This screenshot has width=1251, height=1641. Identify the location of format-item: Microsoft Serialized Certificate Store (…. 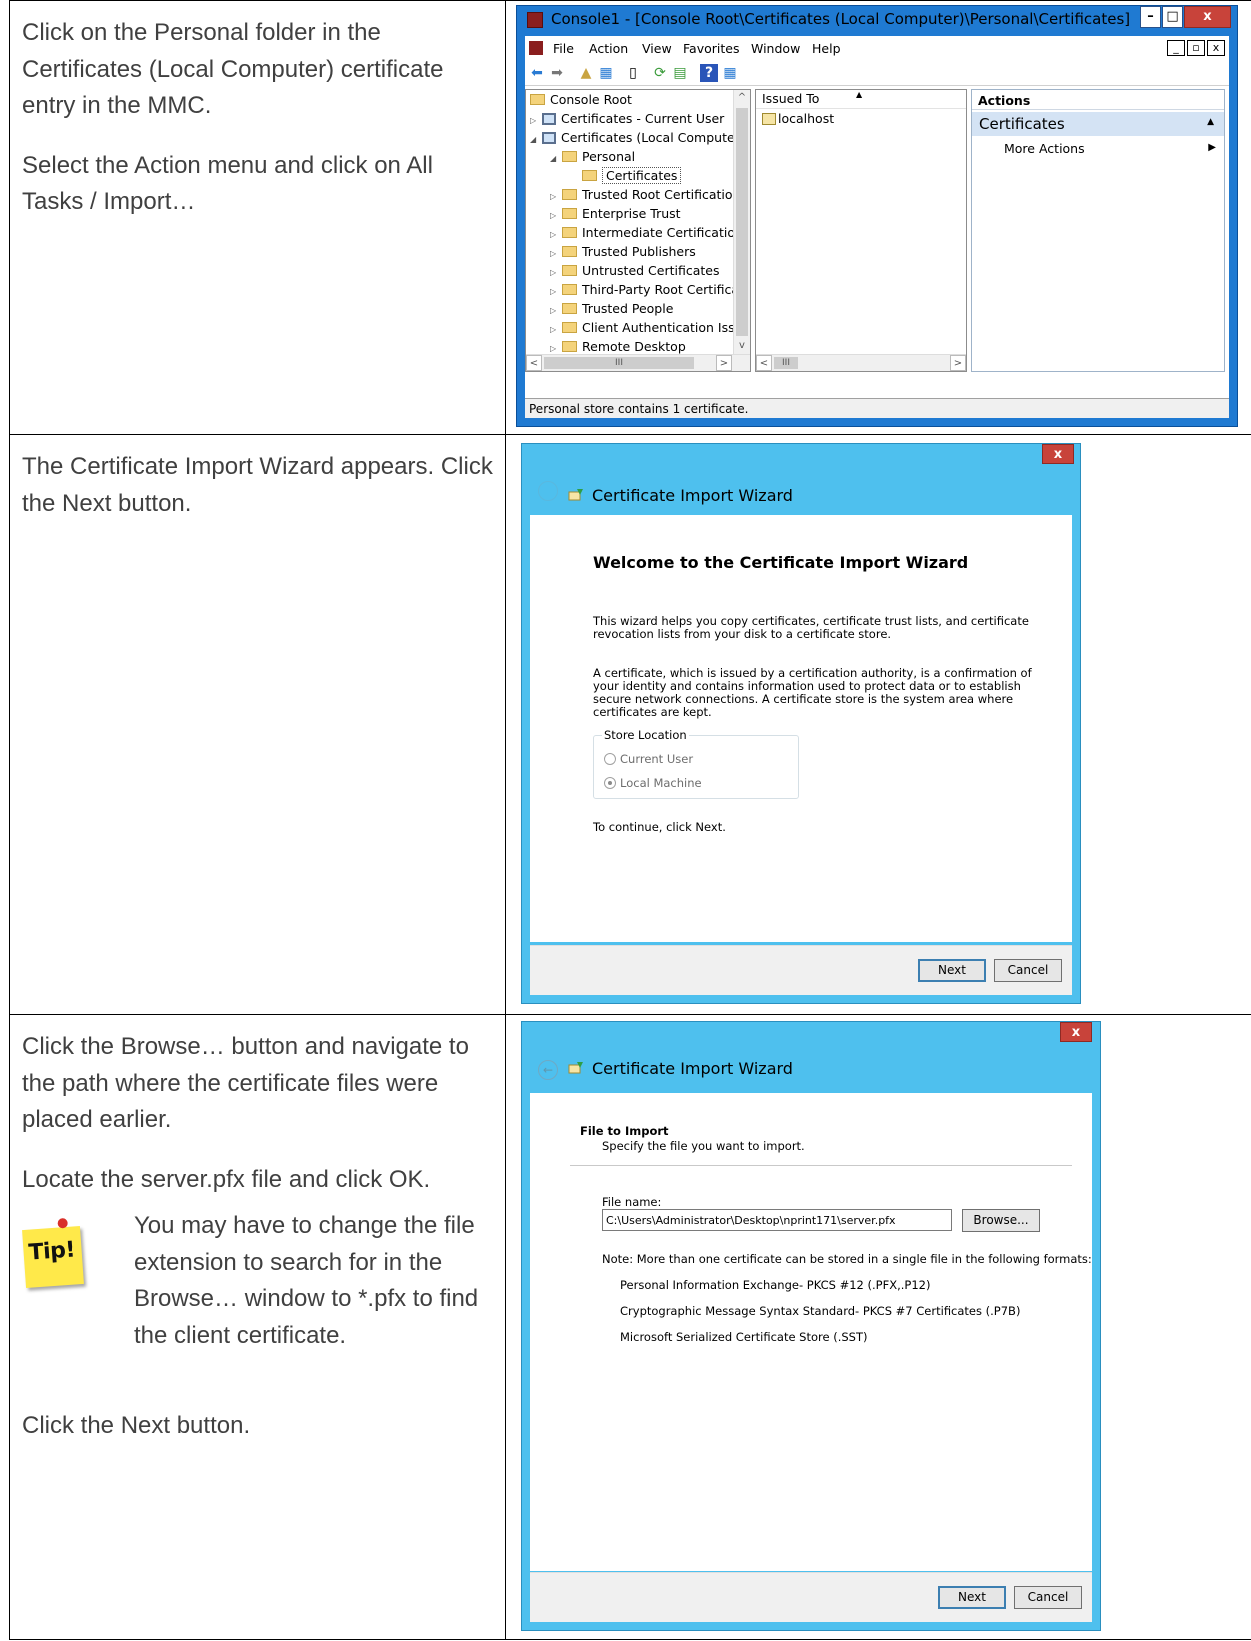
(744, 1337).